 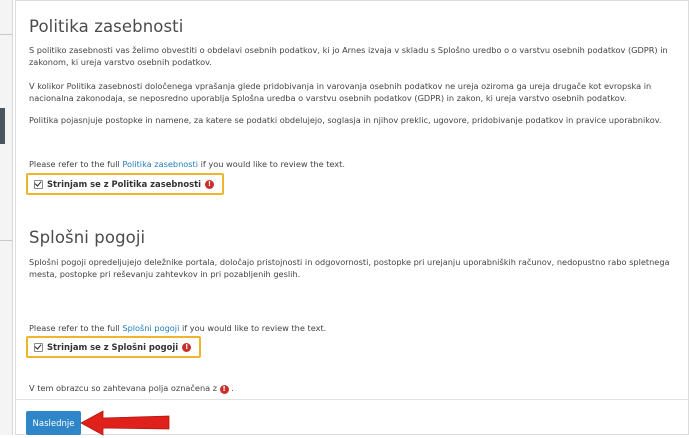 I want to click on terms-title: Splošni pogoji, so click(x=87, y=237).